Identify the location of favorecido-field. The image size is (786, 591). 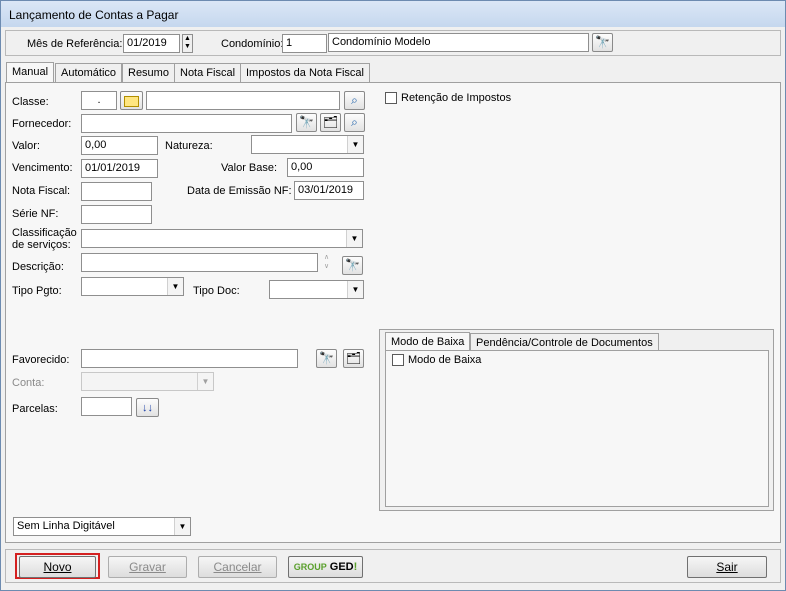
(189, 358).